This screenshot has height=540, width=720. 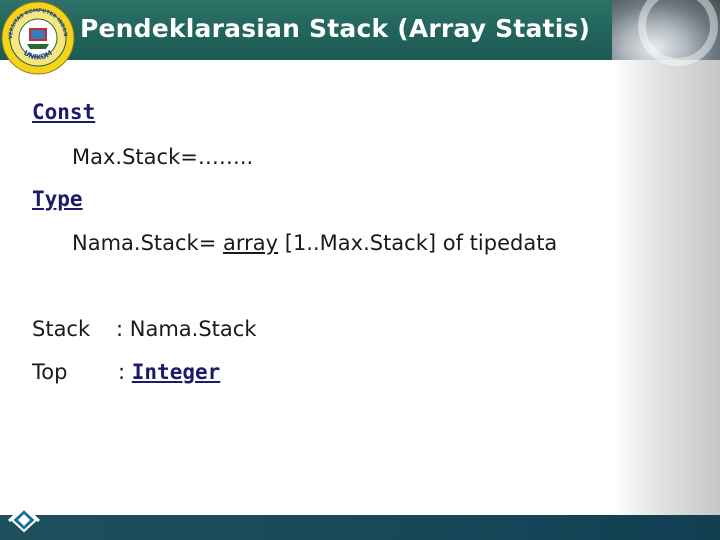 I want to click on array-keyword: array, so click(x=251, y=243).